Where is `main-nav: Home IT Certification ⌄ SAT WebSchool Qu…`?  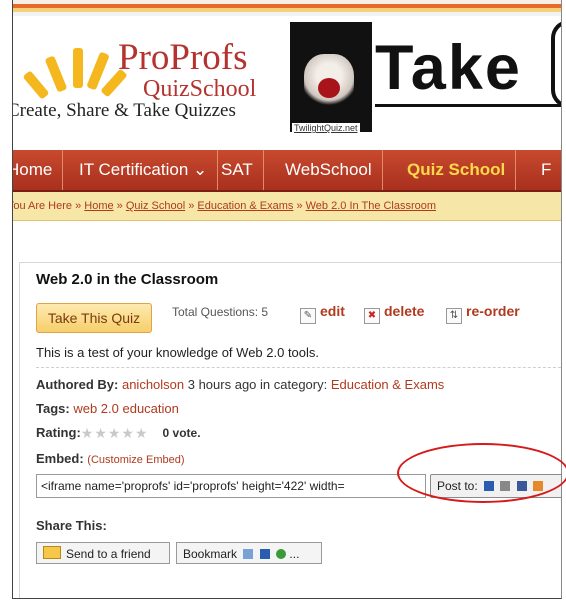
main-nav: Home IT Certification ⌄ SAT WebSchool Qu… is located at coordinates (287, 171).